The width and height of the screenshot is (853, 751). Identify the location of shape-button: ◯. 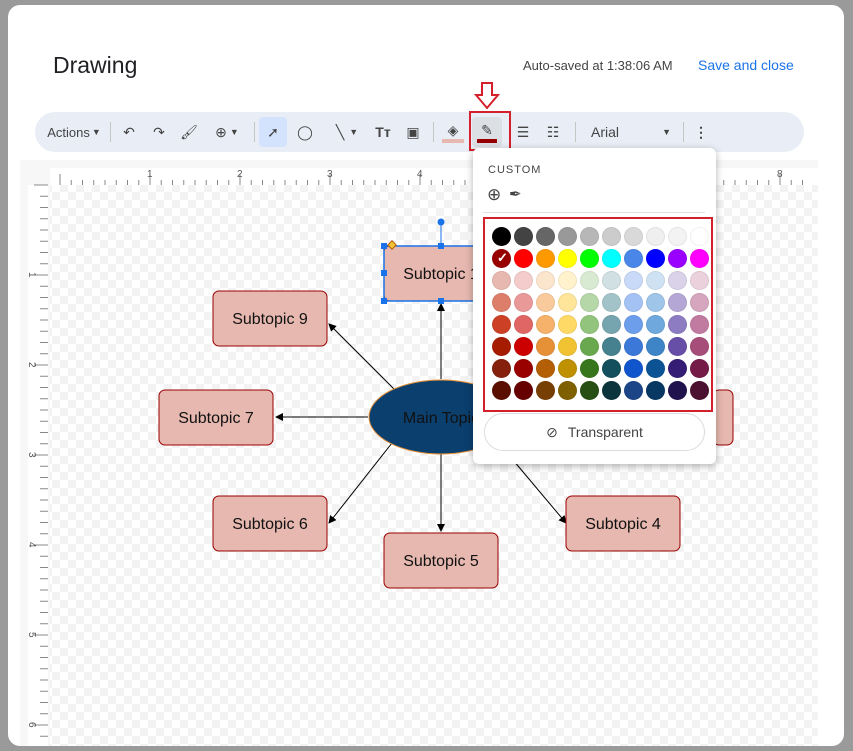
(305, 132).